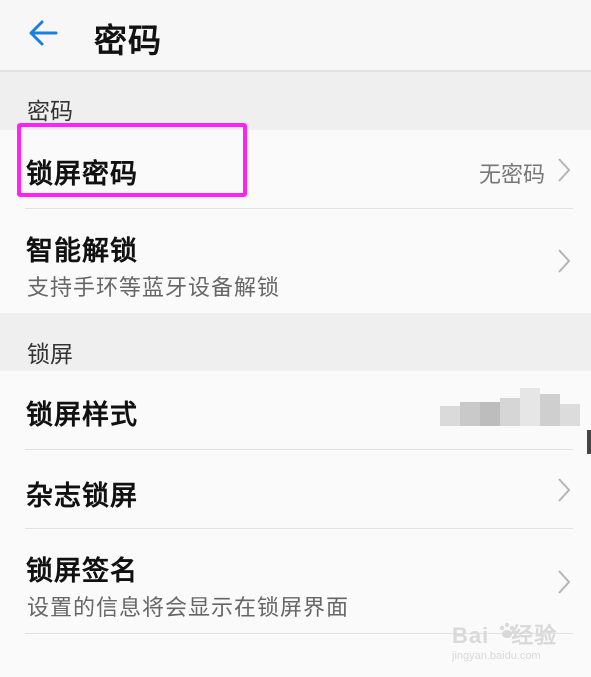  Describe the element at coordinates (50, 112) in the screenshot. I see `section-label: 密码` at that location.